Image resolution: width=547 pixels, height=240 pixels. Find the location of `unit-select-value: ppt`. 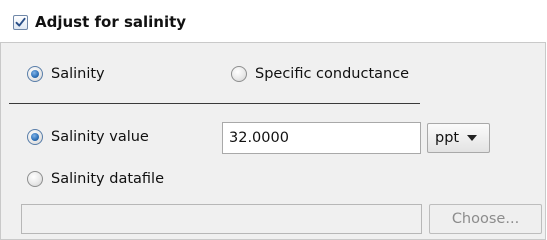

unit-select-value: ppt is located at coordinates (447, 138).